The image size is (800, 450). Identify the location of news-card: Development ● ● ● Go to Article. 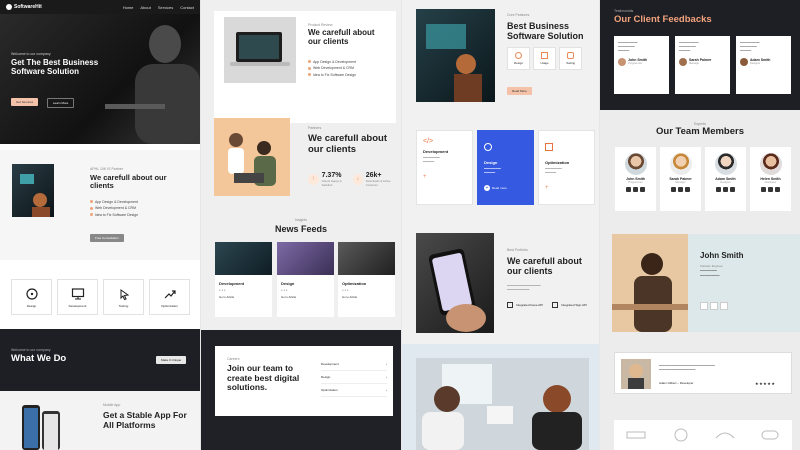
(243, 279).